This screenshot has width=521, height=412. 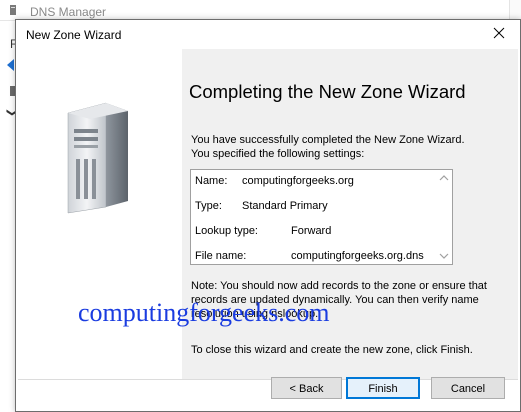 I want to click on dialog-titlebar: New Zone Wizard, so click(x=268, y=34).